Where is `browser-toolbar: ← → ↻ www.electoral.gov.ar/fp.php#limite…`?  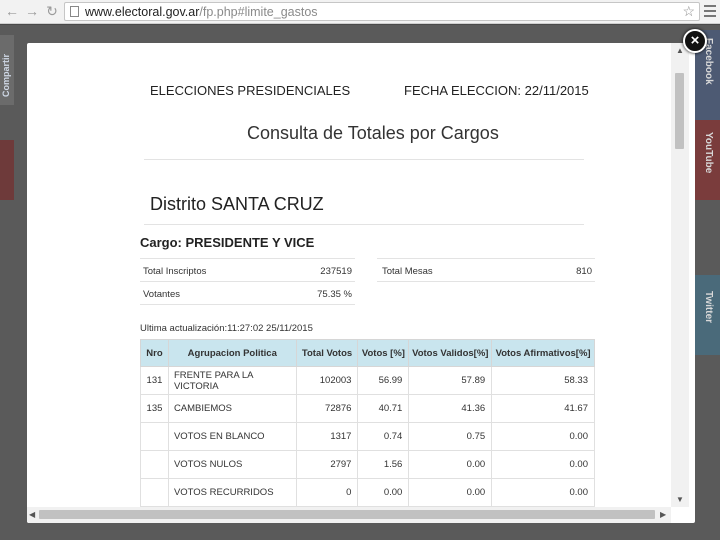 browser-toolbar: ← → ↻ www.electoral.gov.ar/fp.php#limite… is located at coordinates (360, 12).